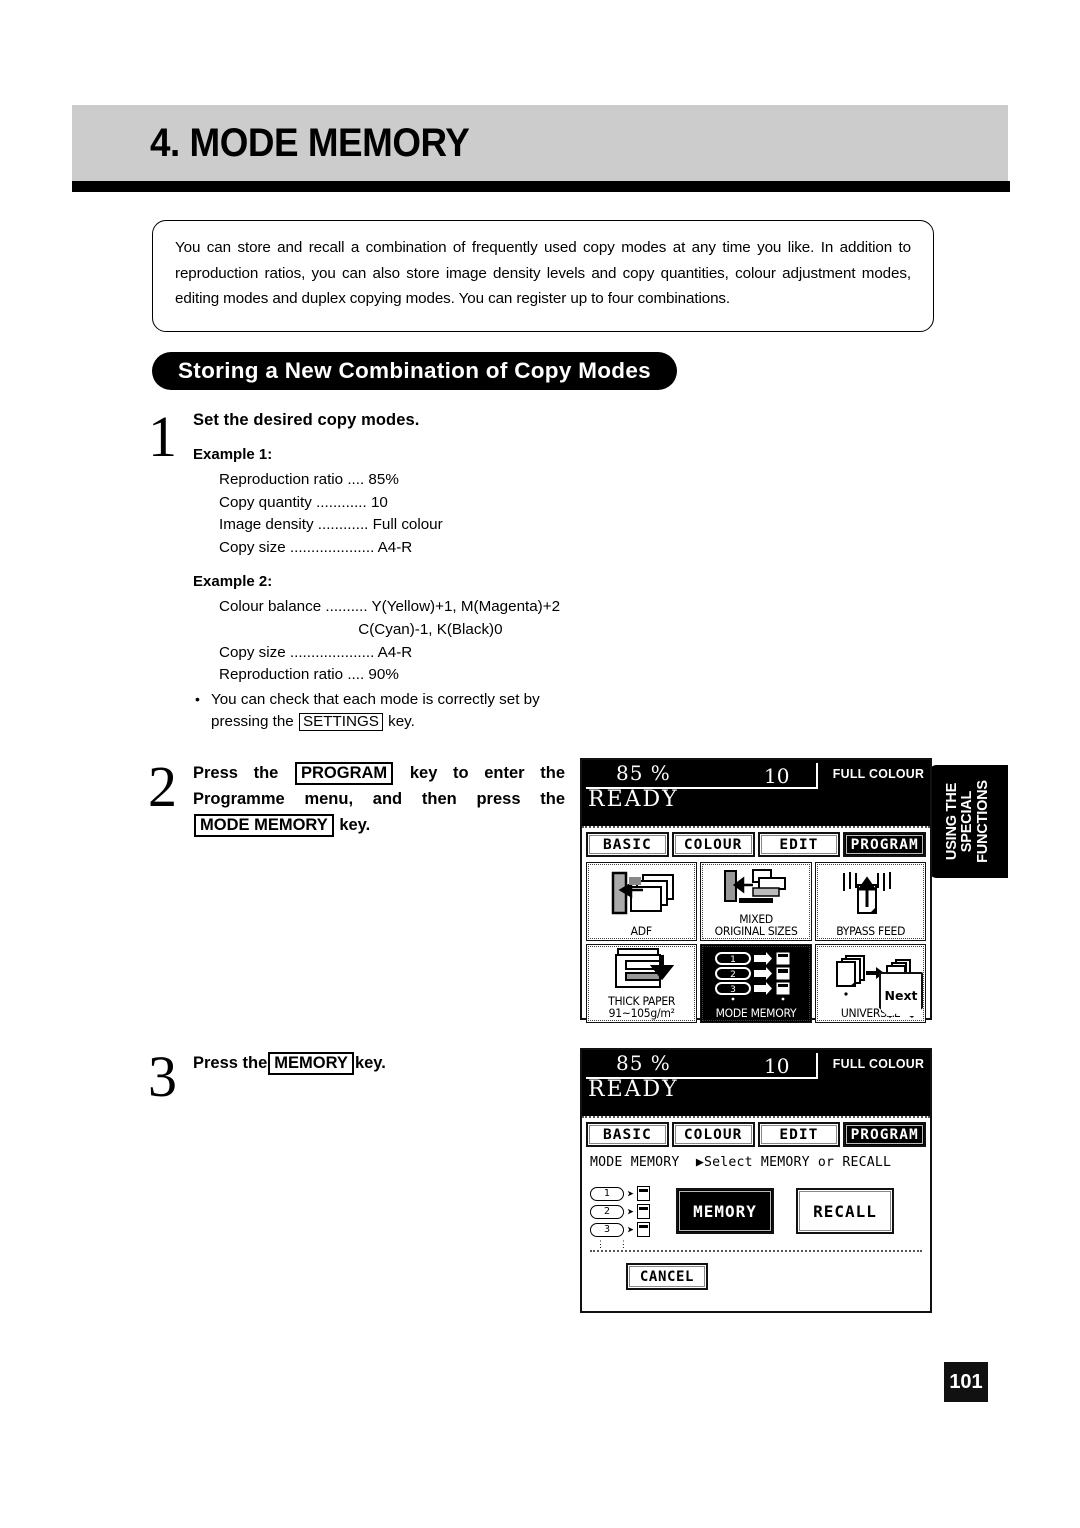  What do you see at coordinates (316, 652) in the screenshot?
I see `example-2-line: Copy size .................... A4-R` at bounding box center [316, 652].